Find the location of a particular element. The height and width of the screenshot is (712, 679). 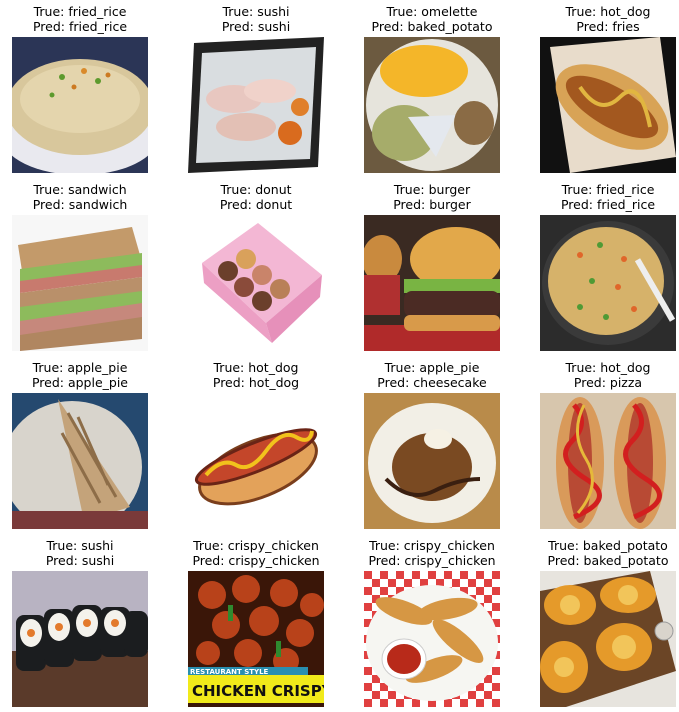

pred-label: Pred: burger is located at coordinates (432, 204).